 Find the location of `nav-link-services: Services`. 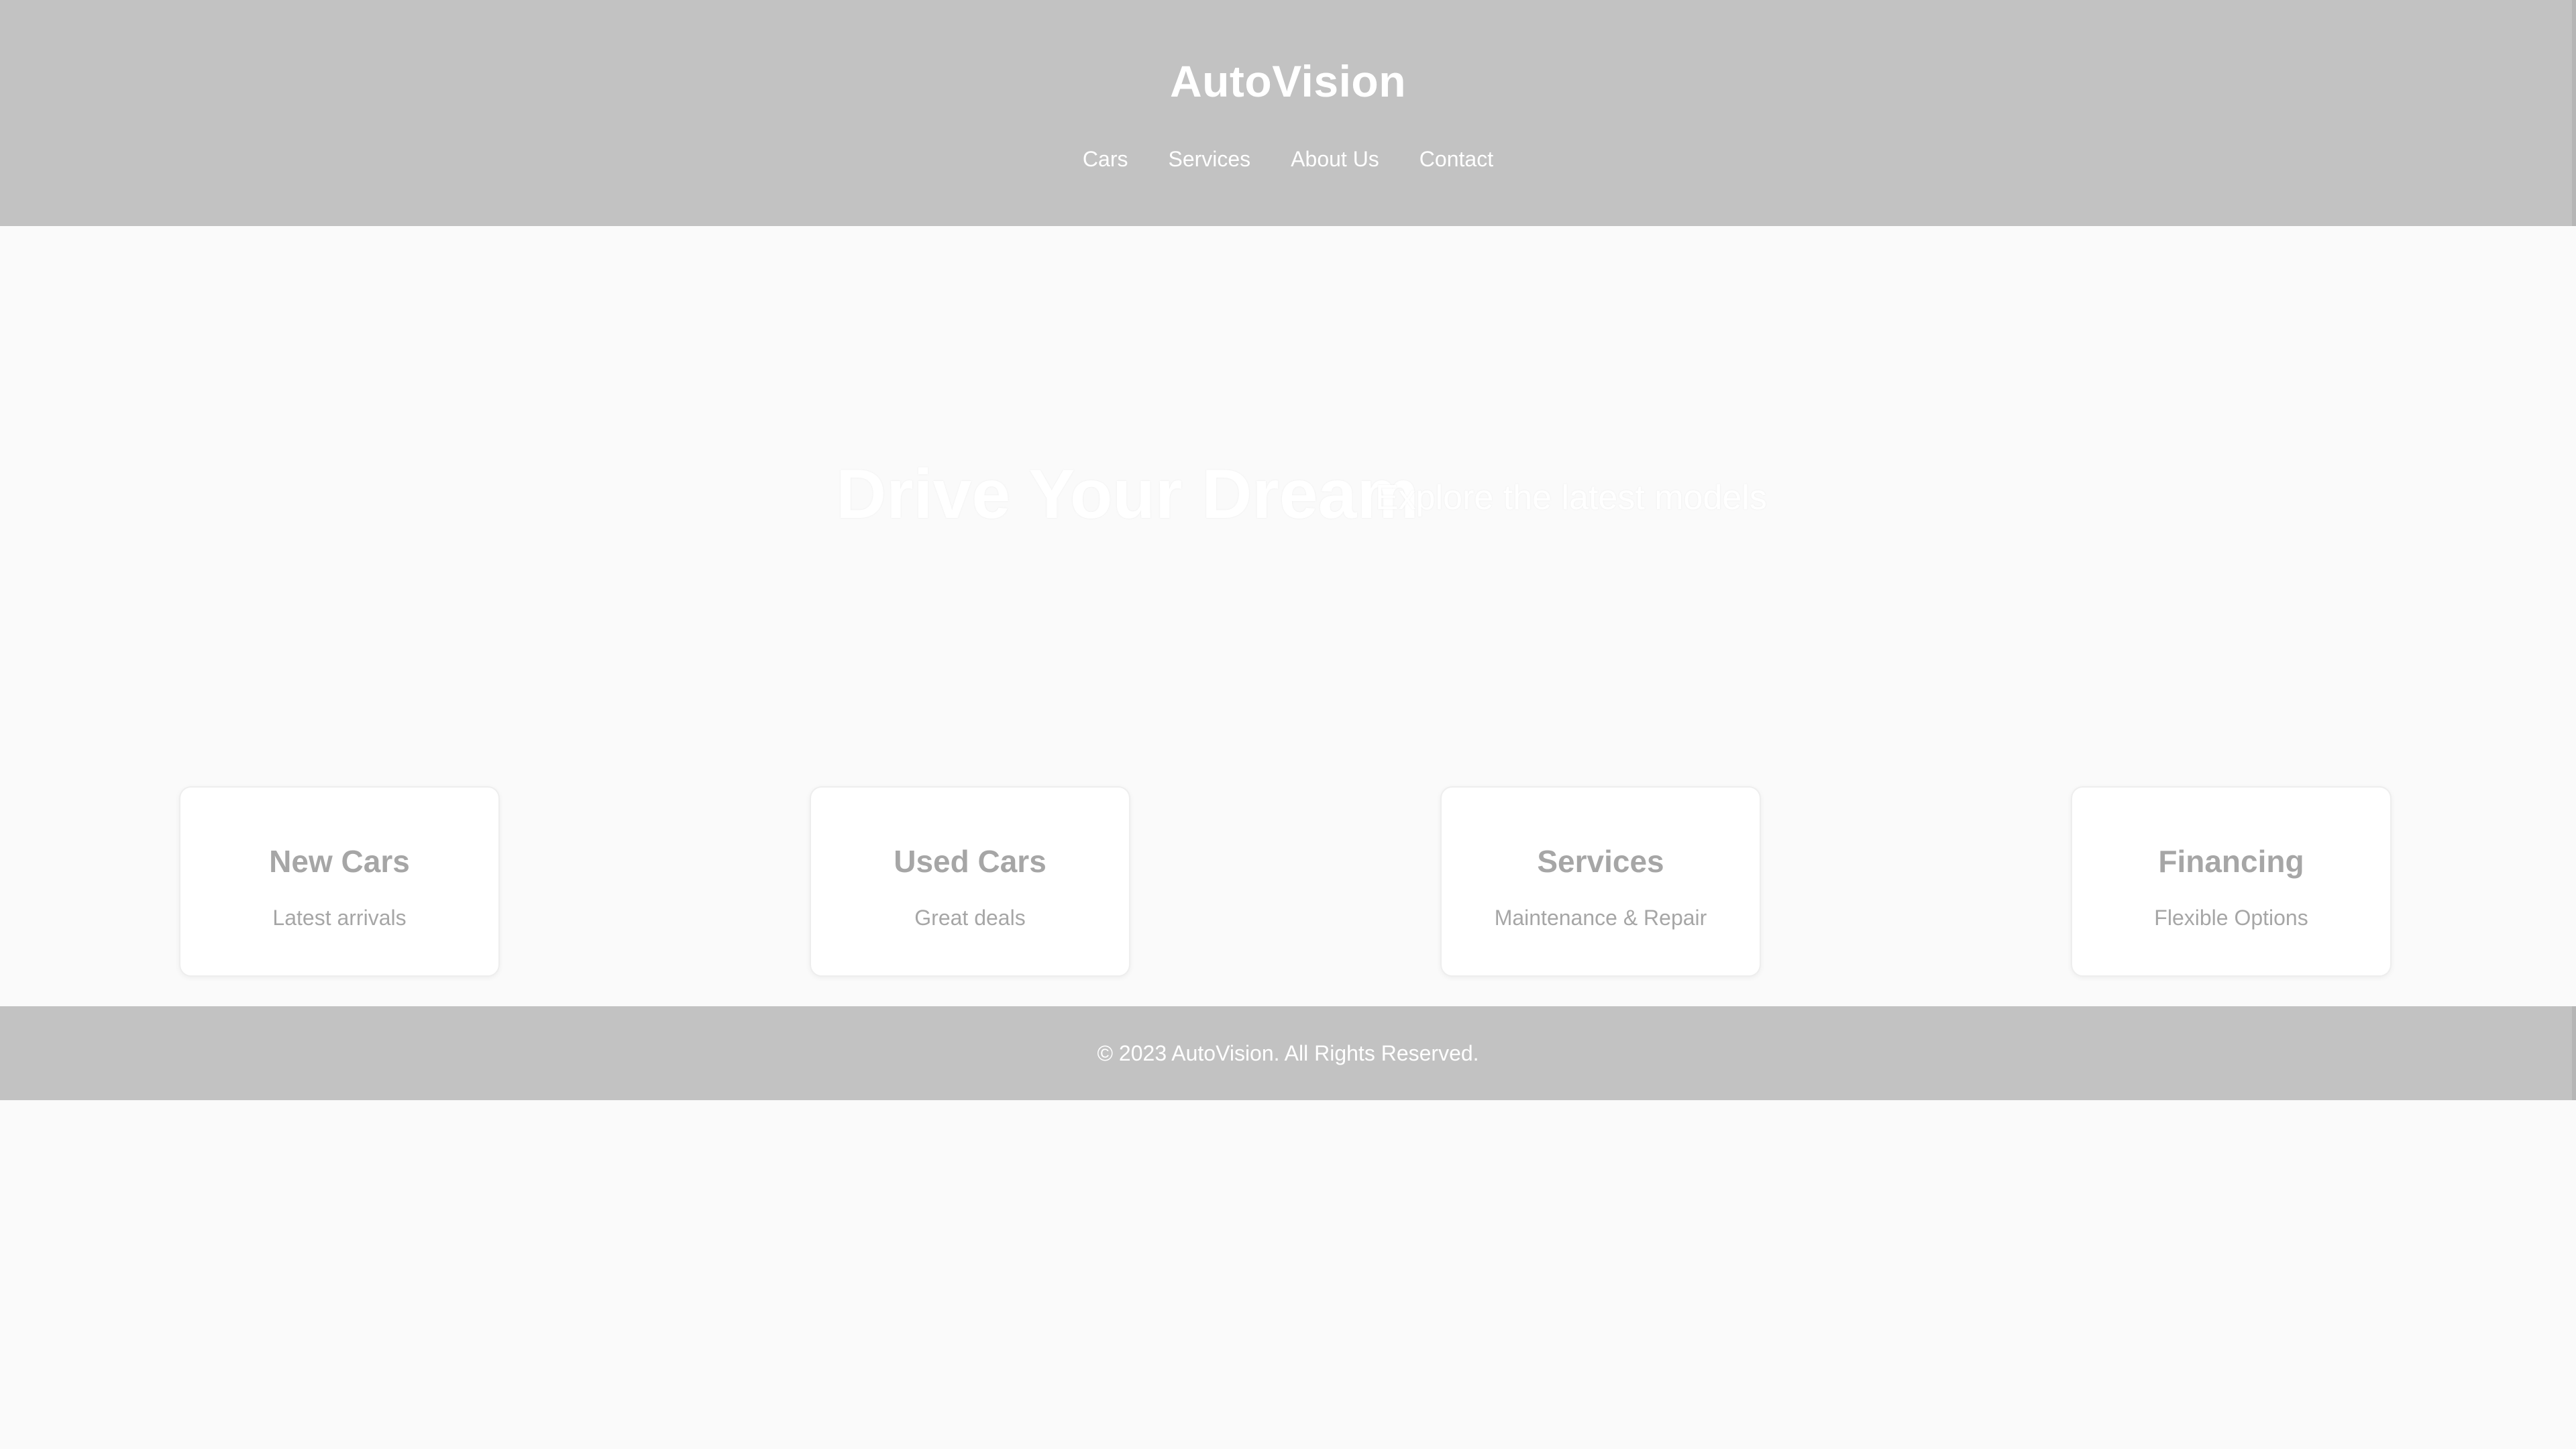

nav-link-services: Services is located at coordinates (1209, 159).